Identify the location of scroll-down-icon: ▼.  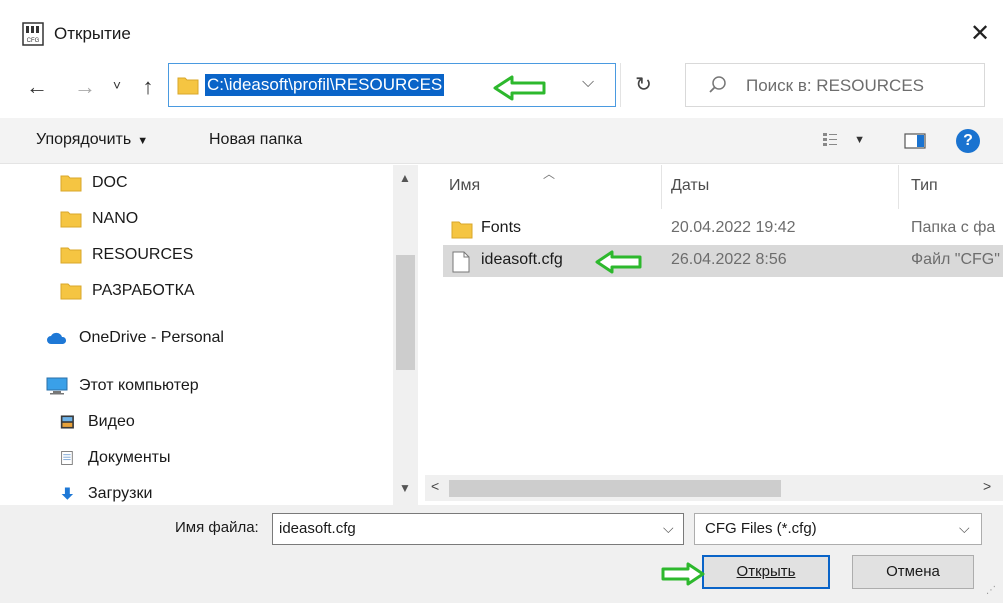
(405, 488).